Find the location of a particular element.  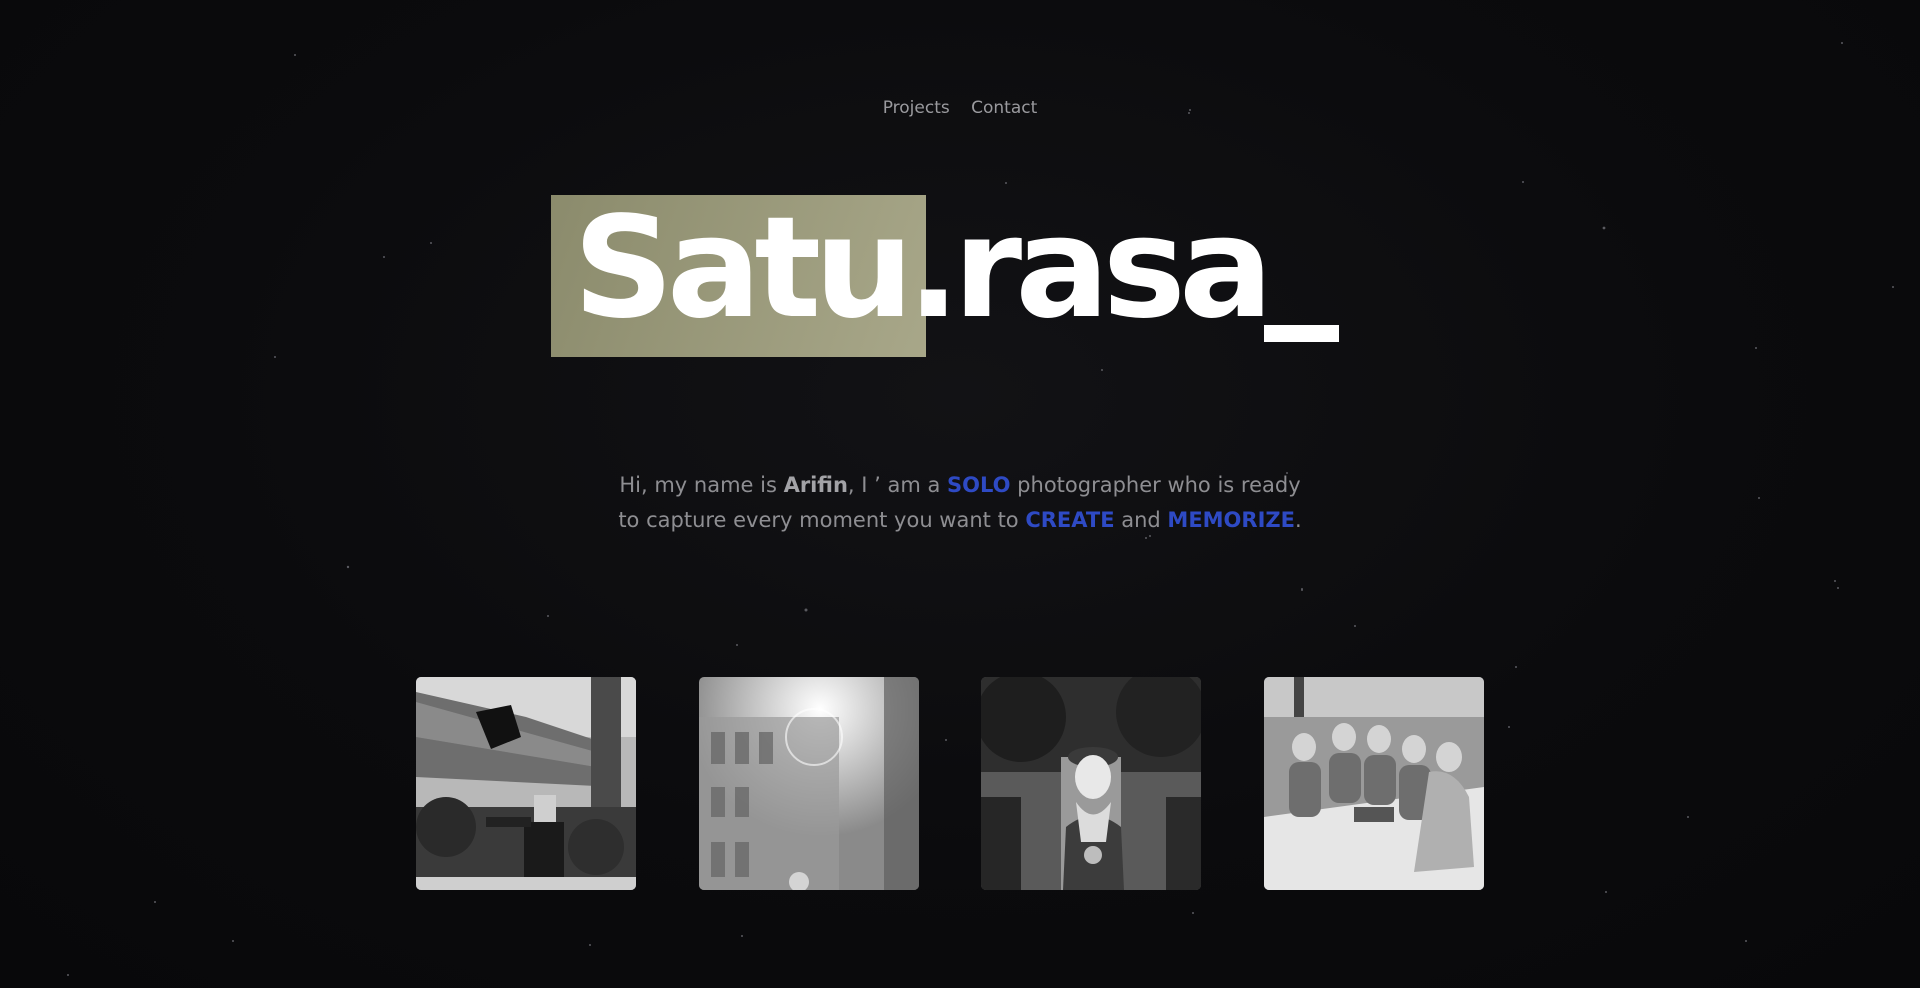

intro-accent-memorize: MEMORIZE is located at coordinates (1231, 520).